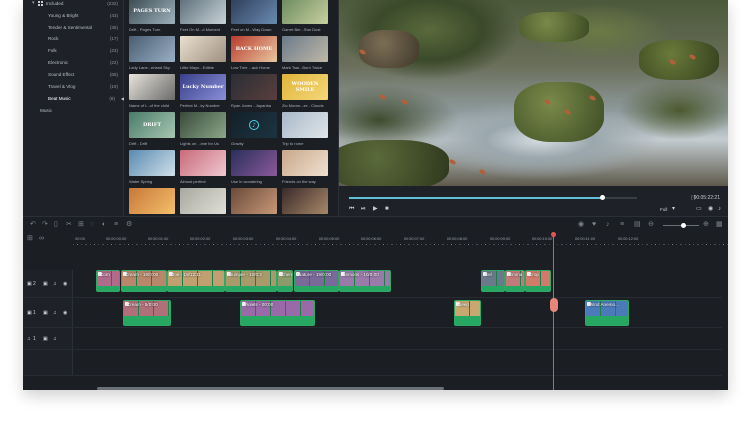  What do you see at coordinates (270, 388) in the screenshot?
I see `timeline-horizontal-scrollbar` at bounding box center [270, 388].